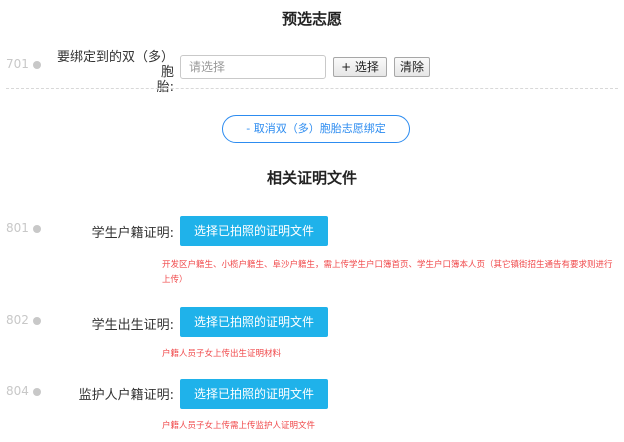 Image resolution: width=624 pixels, height=442 pixels. I want to click on clear-button: 清除, so click(412, 67).